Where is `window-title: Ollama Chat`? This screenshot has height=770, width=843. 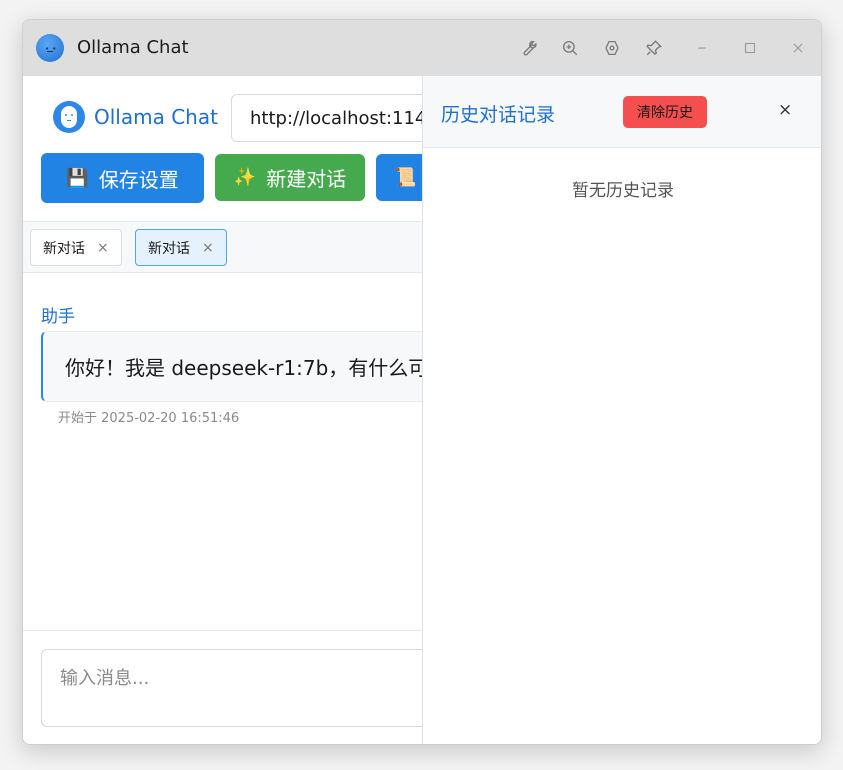
window-title: Ollama Chat is located at coordinates (133, 47).